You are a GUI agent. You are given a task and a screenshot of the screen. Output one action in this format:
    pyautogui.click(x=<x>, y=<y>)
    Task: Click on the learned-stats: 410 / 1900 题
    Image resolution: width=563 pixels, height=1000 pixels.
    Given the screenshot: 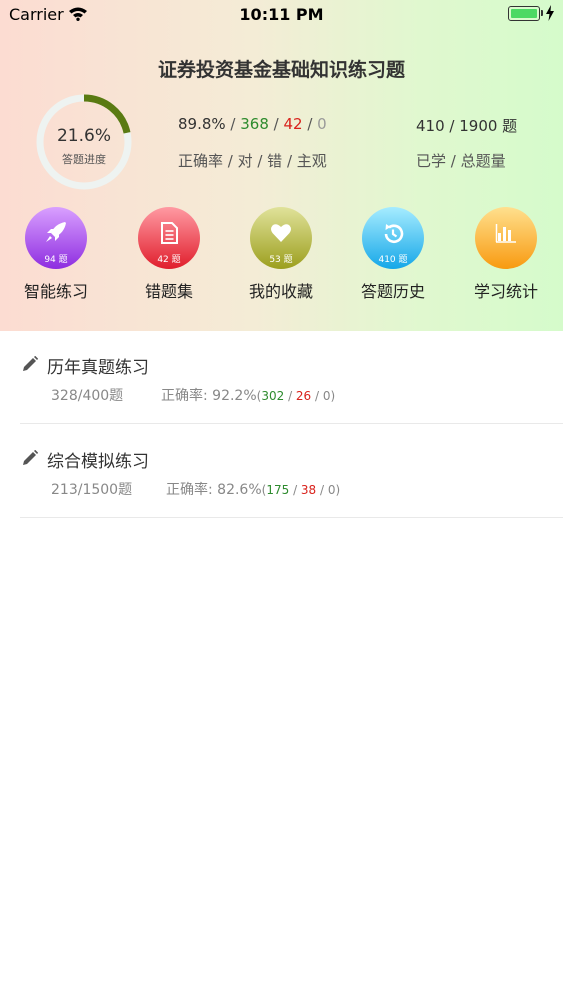 What is the action you would take?
    pyautogui.click(x=467, y=126)
    